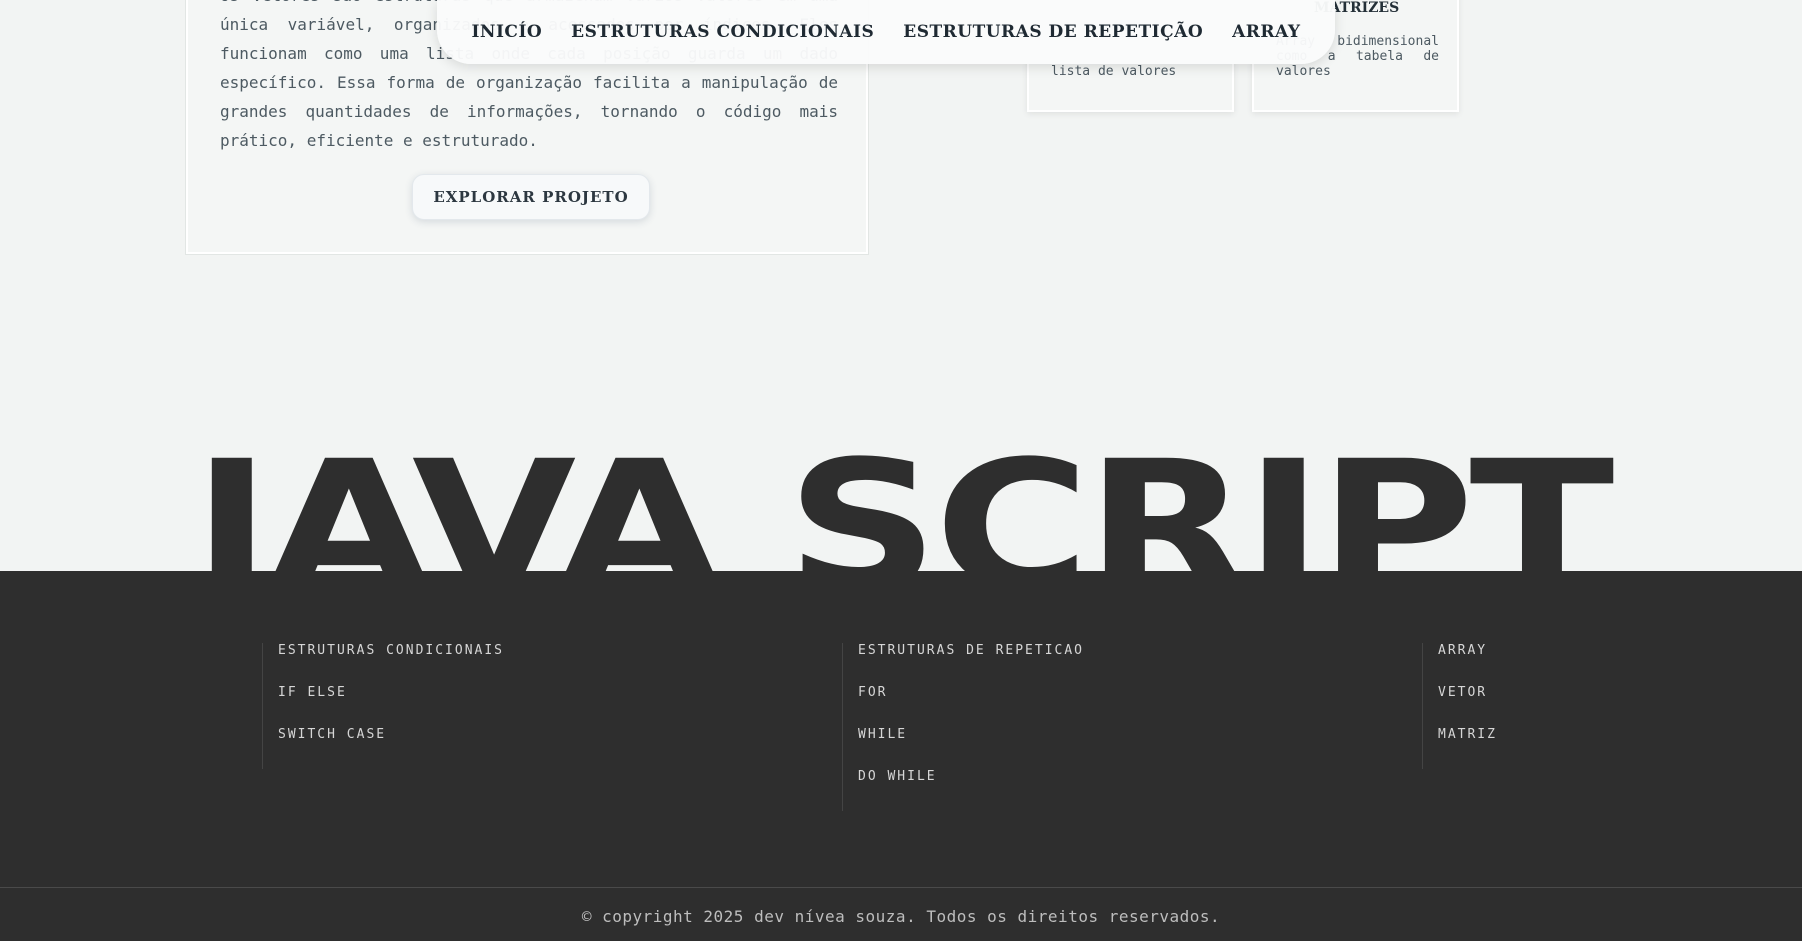 This screenshot has height=941, width=1802. Describe the element at coordinates (391, 748) in the screenshot. I see `footer-link: SWITCH CASE` at that location.